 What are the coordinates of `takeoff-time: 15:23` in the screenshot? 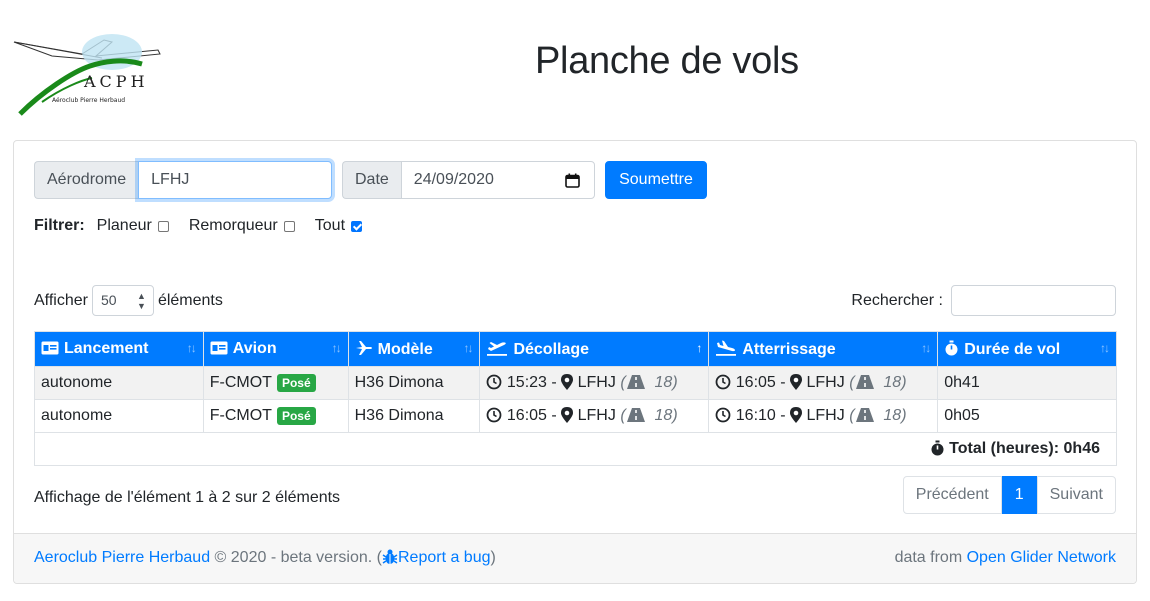 It's located at (526, 382).